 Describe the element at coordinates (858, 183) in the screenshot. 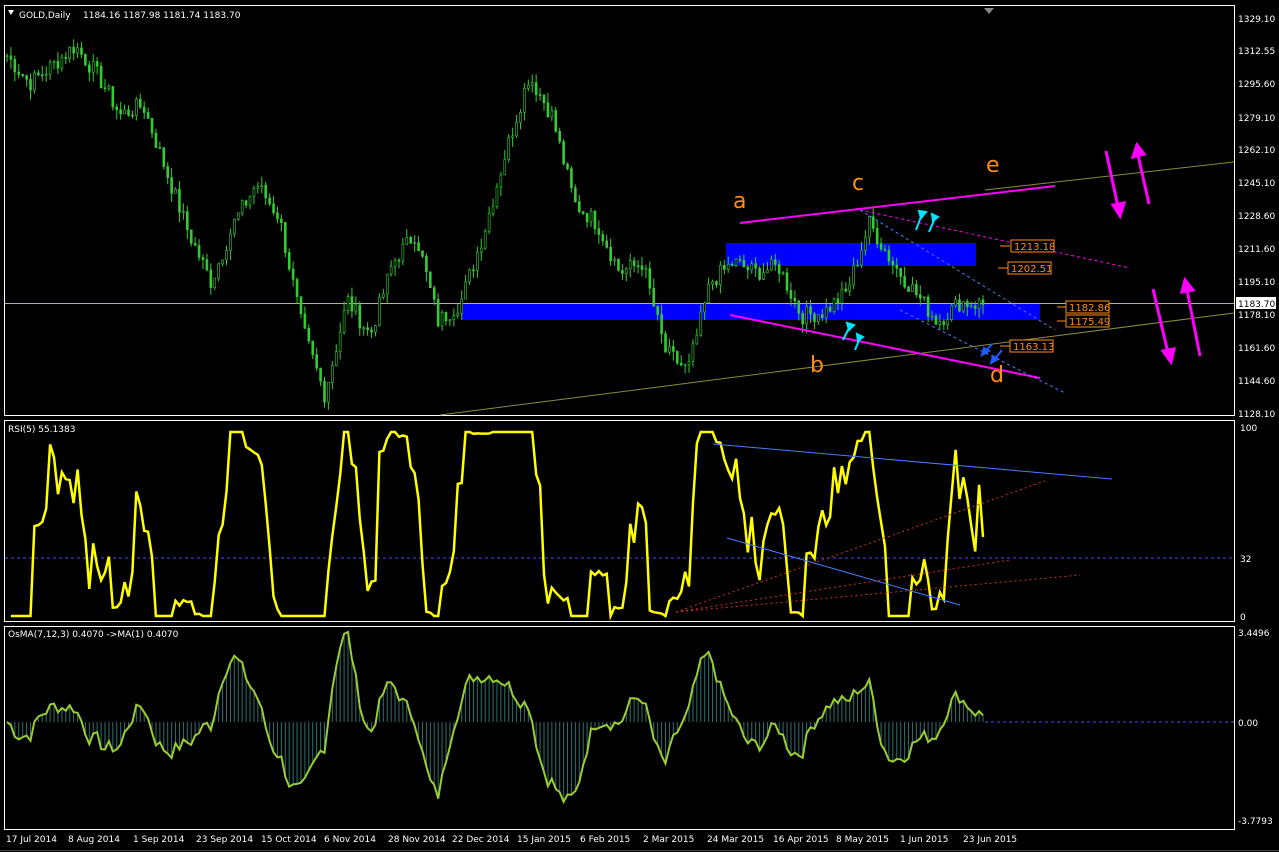

I see `wave-label-c: c` at that location.